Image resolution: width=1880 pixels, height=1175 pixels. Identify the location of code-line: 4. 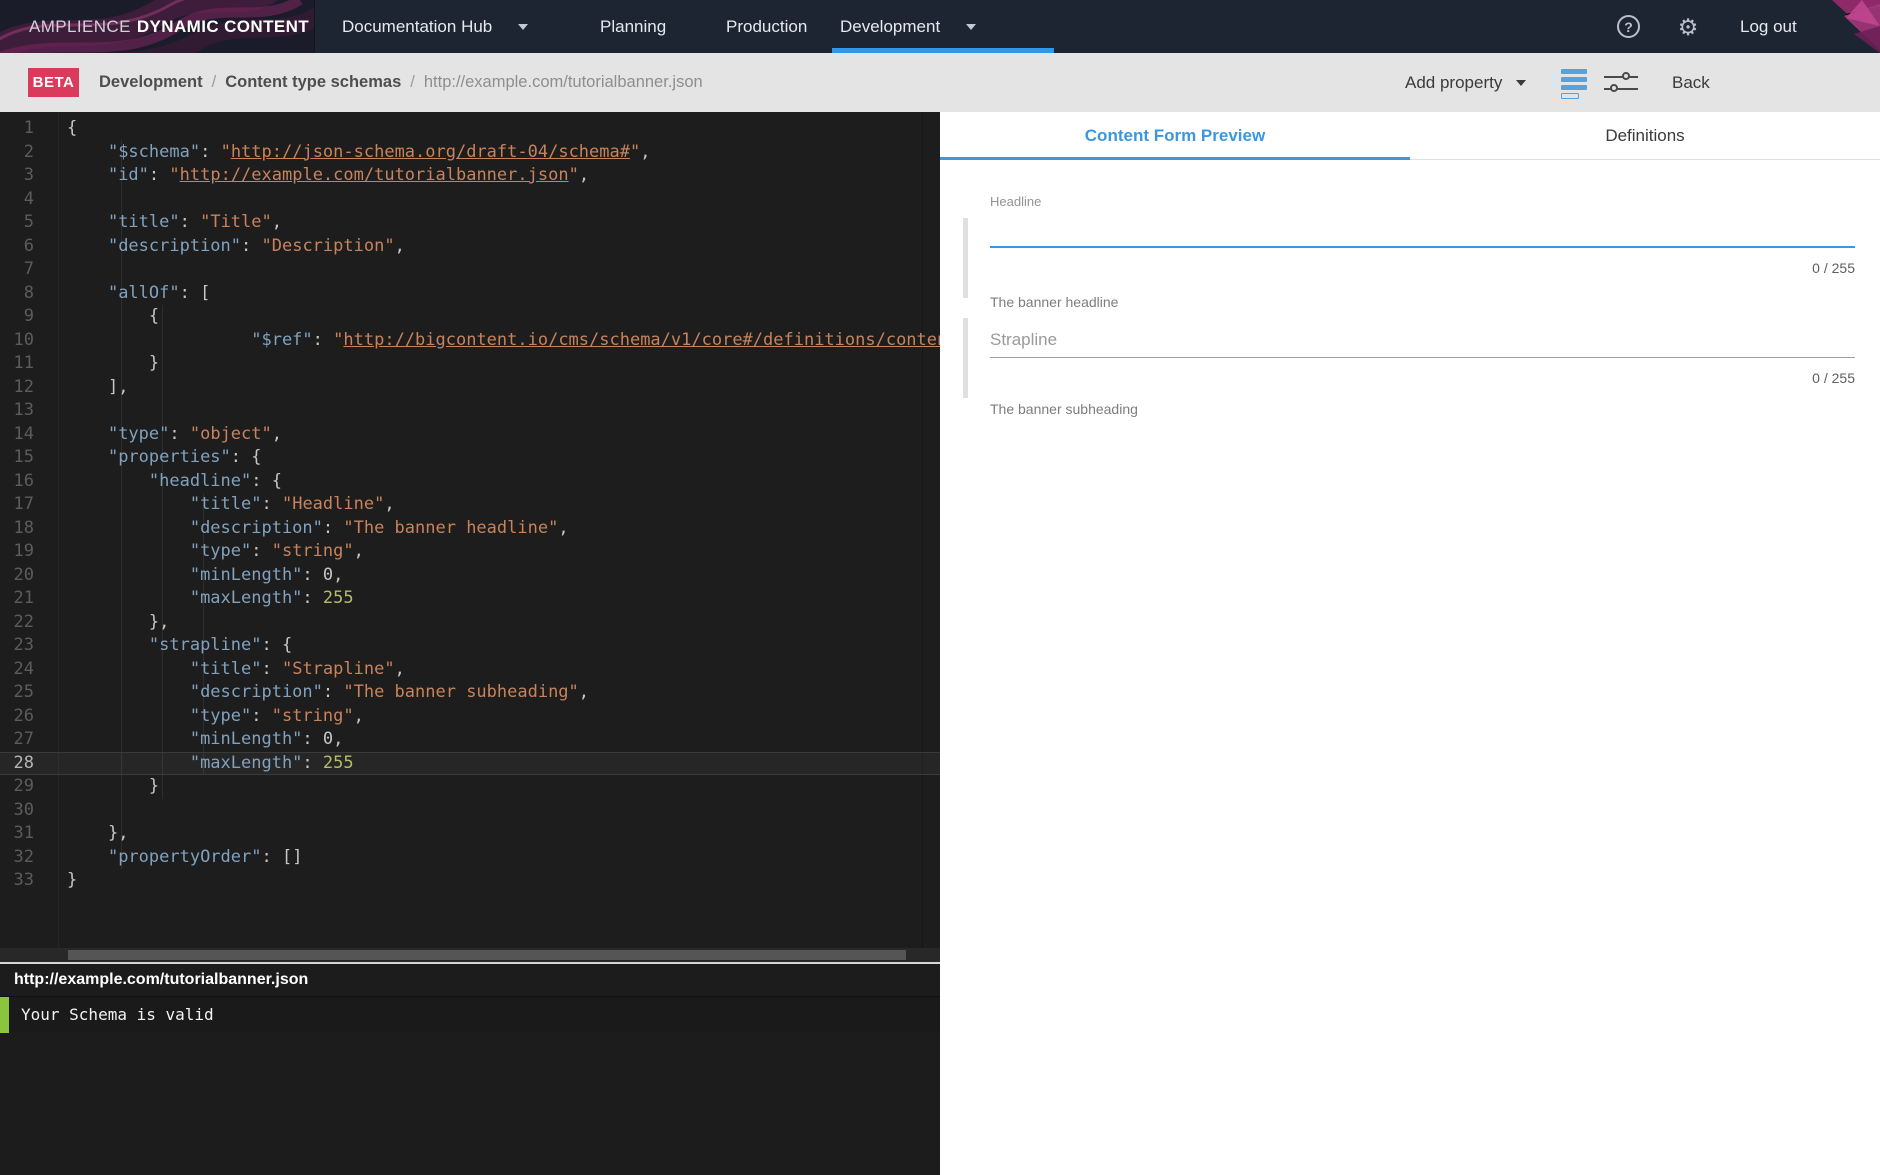
(470, 200).